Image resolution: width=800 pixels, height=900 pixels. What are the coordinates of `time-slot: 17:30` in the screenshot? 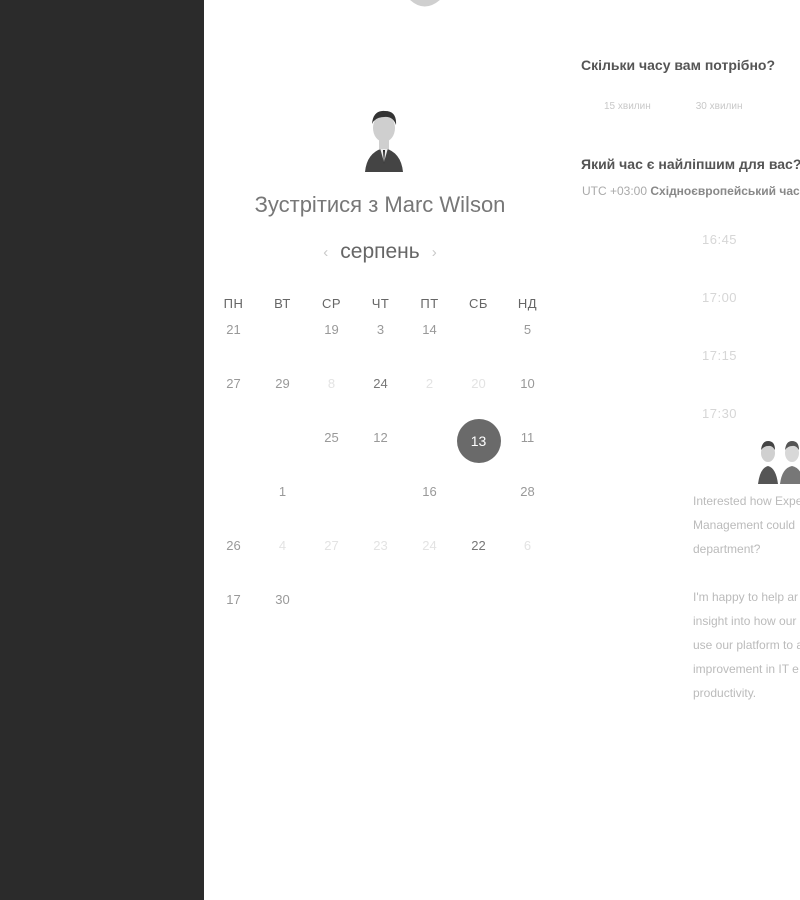 It's located at (719, 413).